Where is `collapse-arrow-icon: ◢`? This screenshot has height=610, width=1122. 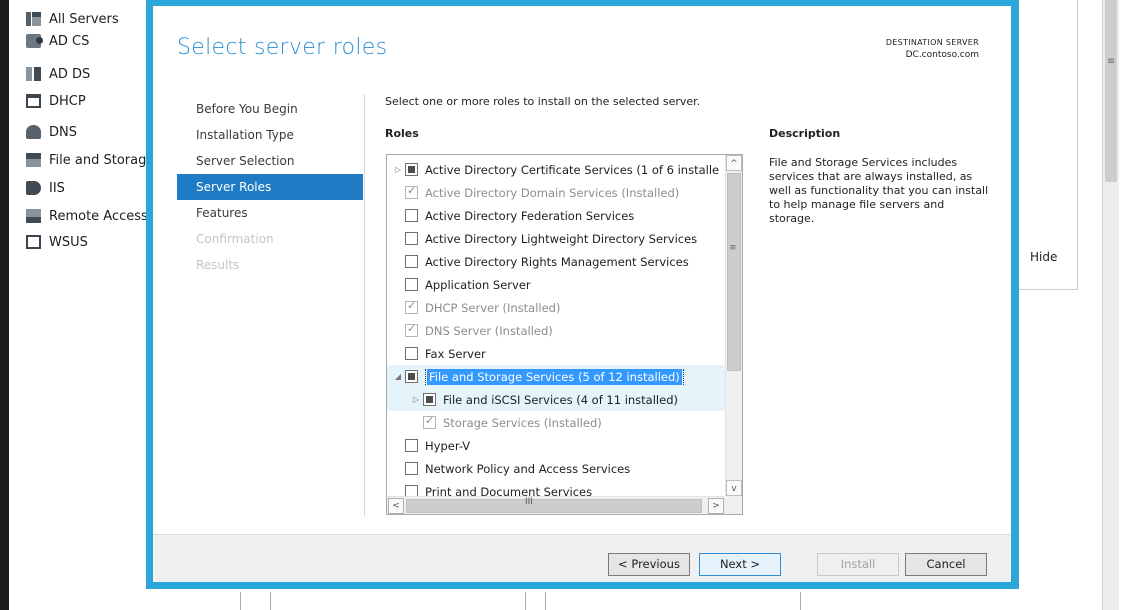 collapse-arrow-icon: ◢ is located at coordinates (398, 376).